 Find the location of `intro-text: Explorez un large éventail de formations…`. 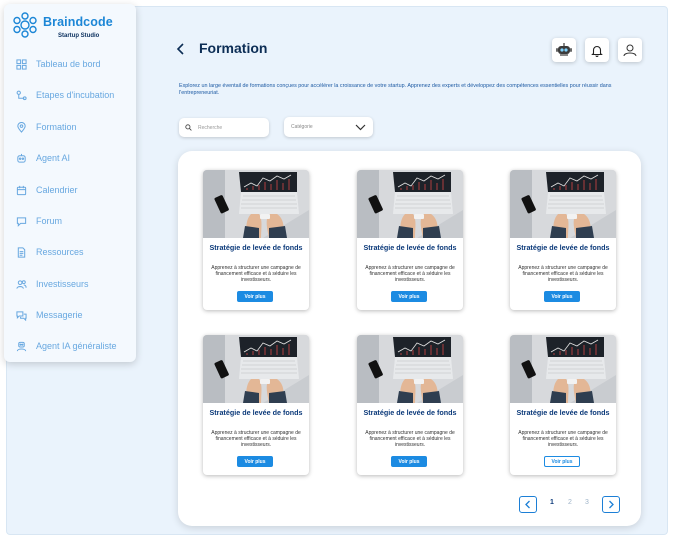

intro-text: Explorez un large éventail de formations… is located at coordinates (395, 89).